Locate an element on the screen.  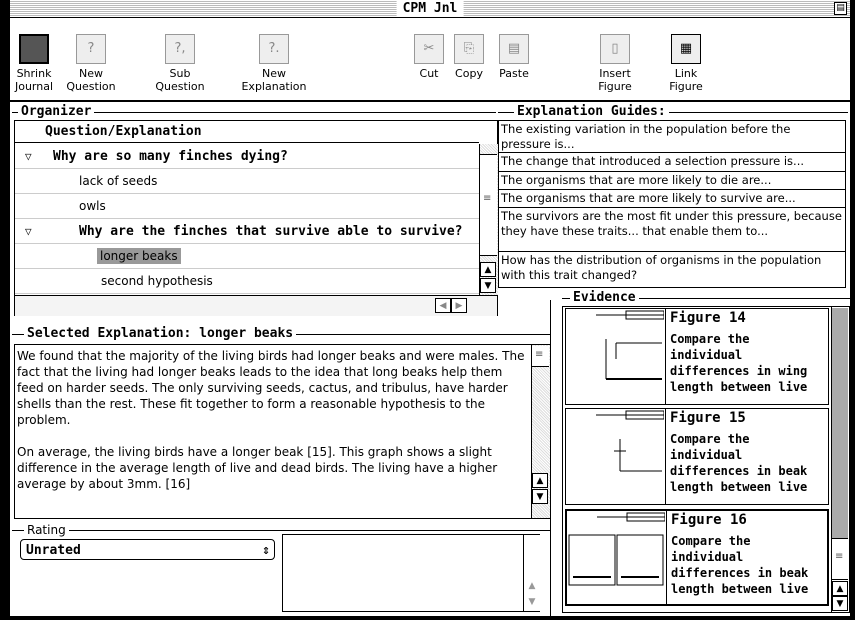
toolbar-label: Cut is located at coordinates (429, 73).